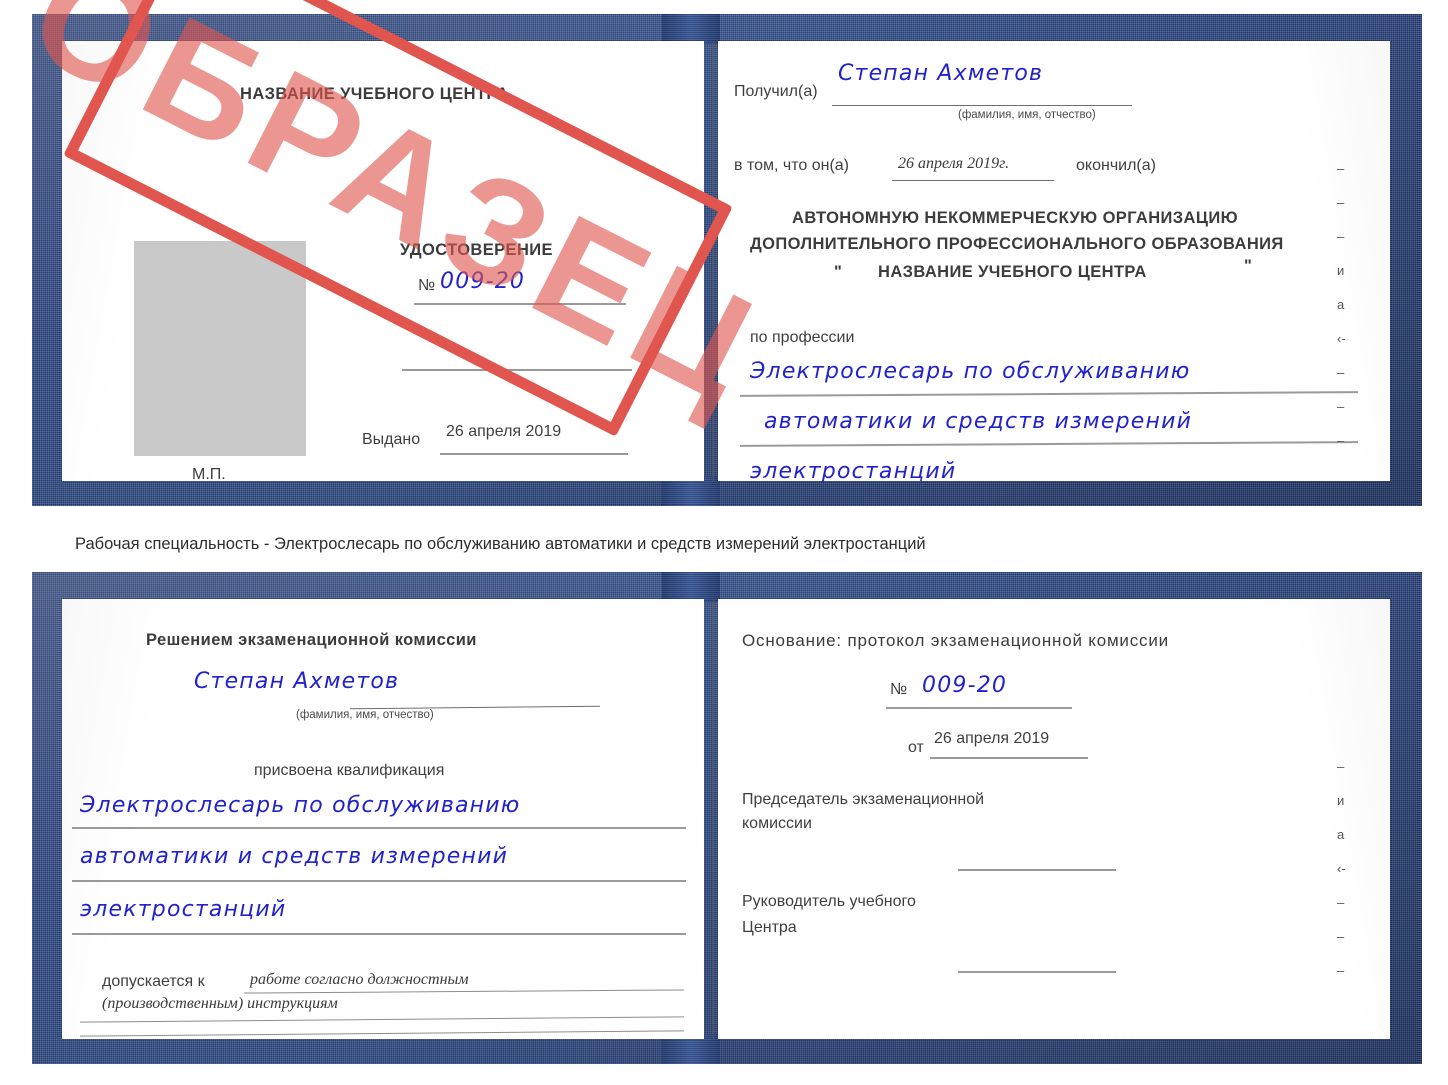 Image resolution: width=1448 pixels, height=1085 pixels. What do you see at coordinates (1012, 272) in the screenshot?
I see `organization-line-3: НАЗВАНИЕ УЧЕБНОГО ЦЕНТРА` at bounding box center [1012, 272].